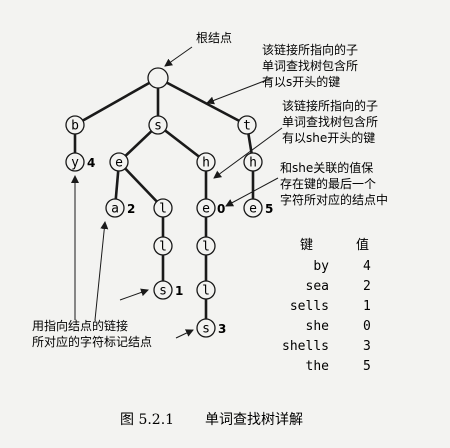  I want to click on annotation-she-value: 和she关联的值保 存在键的最后一个 字符所对应的结点中, so click(334, 183).